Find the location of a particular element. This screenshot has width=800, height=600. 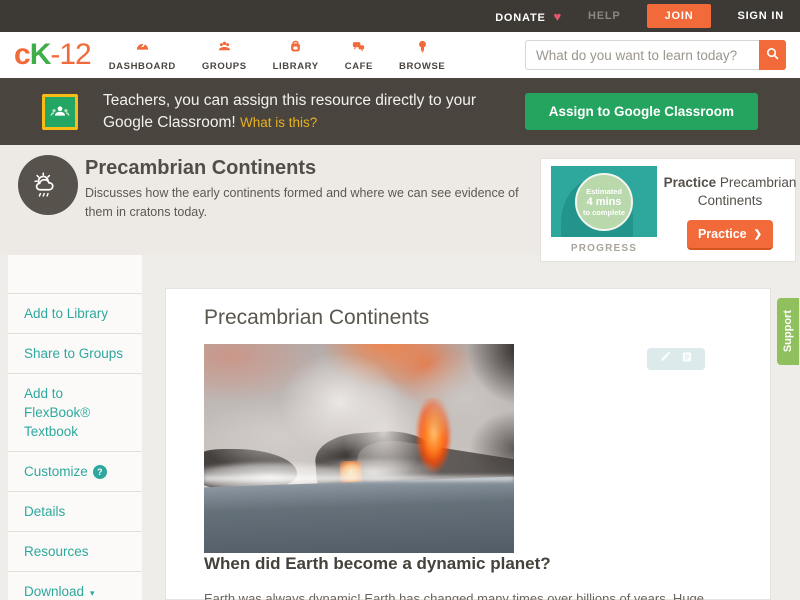

sidebar-item-customize: Customize? is located at coordinates (75, 471).